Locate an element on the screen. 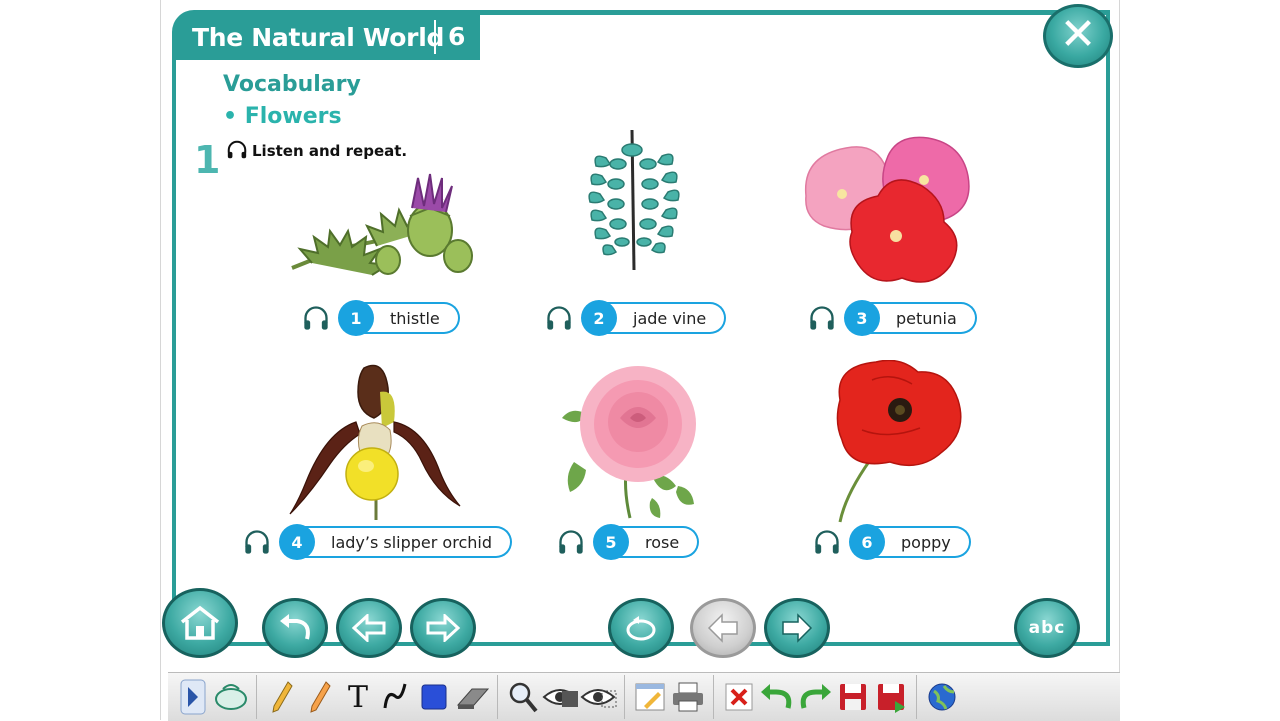 Image resolution: width=1280 pixels, height=721 pixels. exercise-instruction: Listen and repeat. is located at coordinates (330, 151).